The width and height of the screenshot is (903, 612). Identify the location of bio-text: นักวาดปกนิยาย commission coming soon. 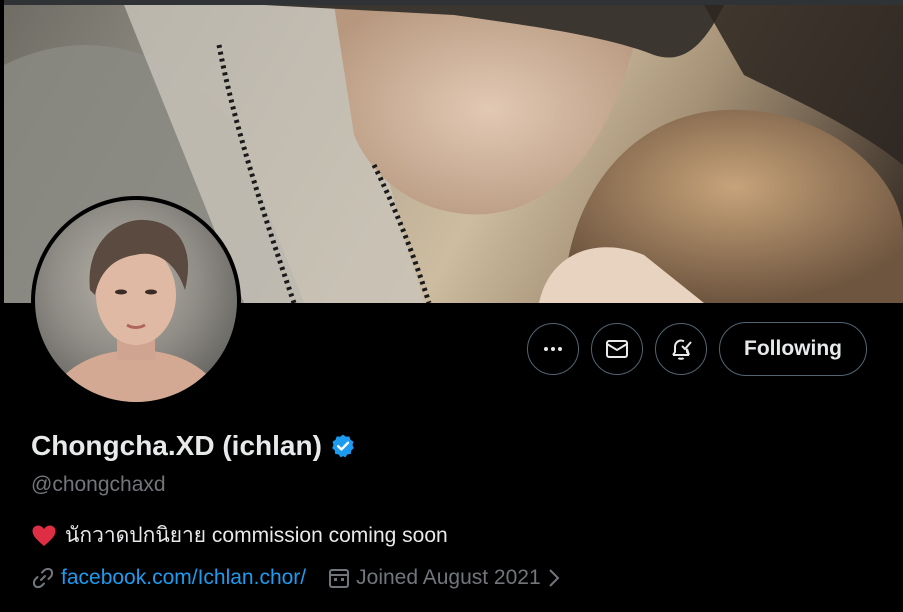
(256, 535).